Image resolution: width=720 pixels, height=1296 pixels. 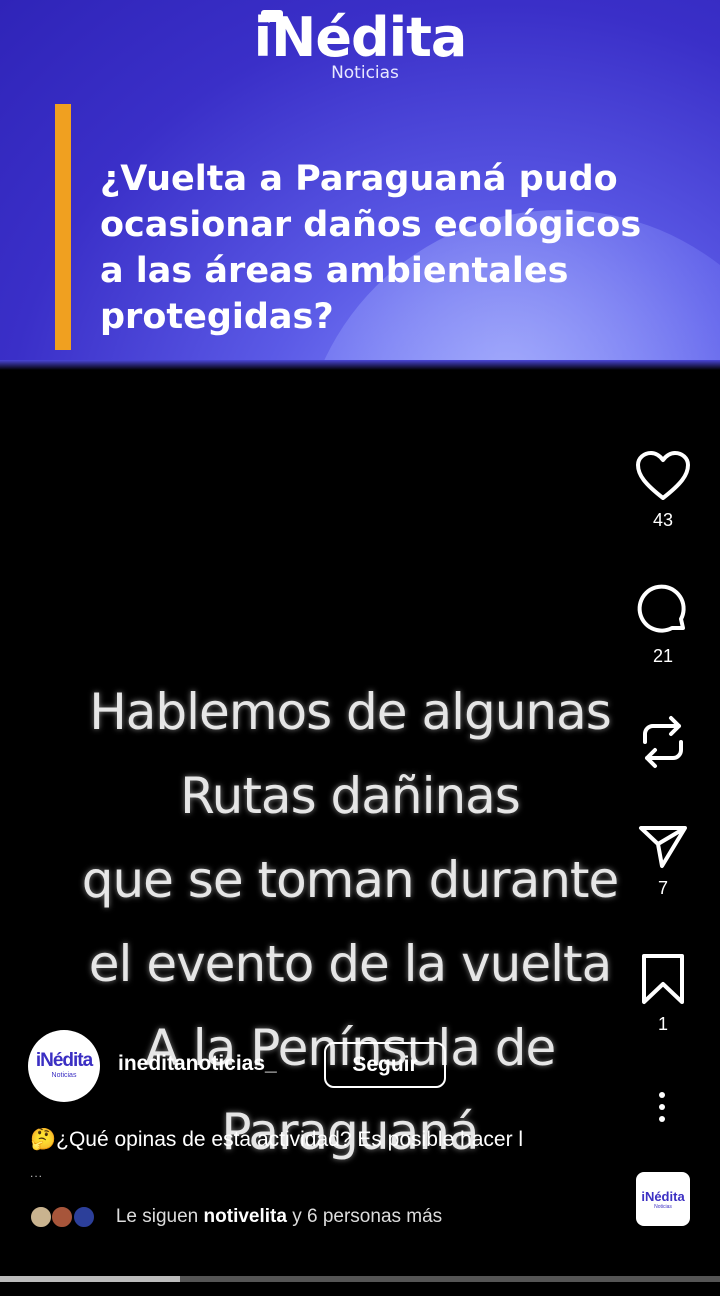 I want to click on save-count: 1, so click(x=662, y=1024).